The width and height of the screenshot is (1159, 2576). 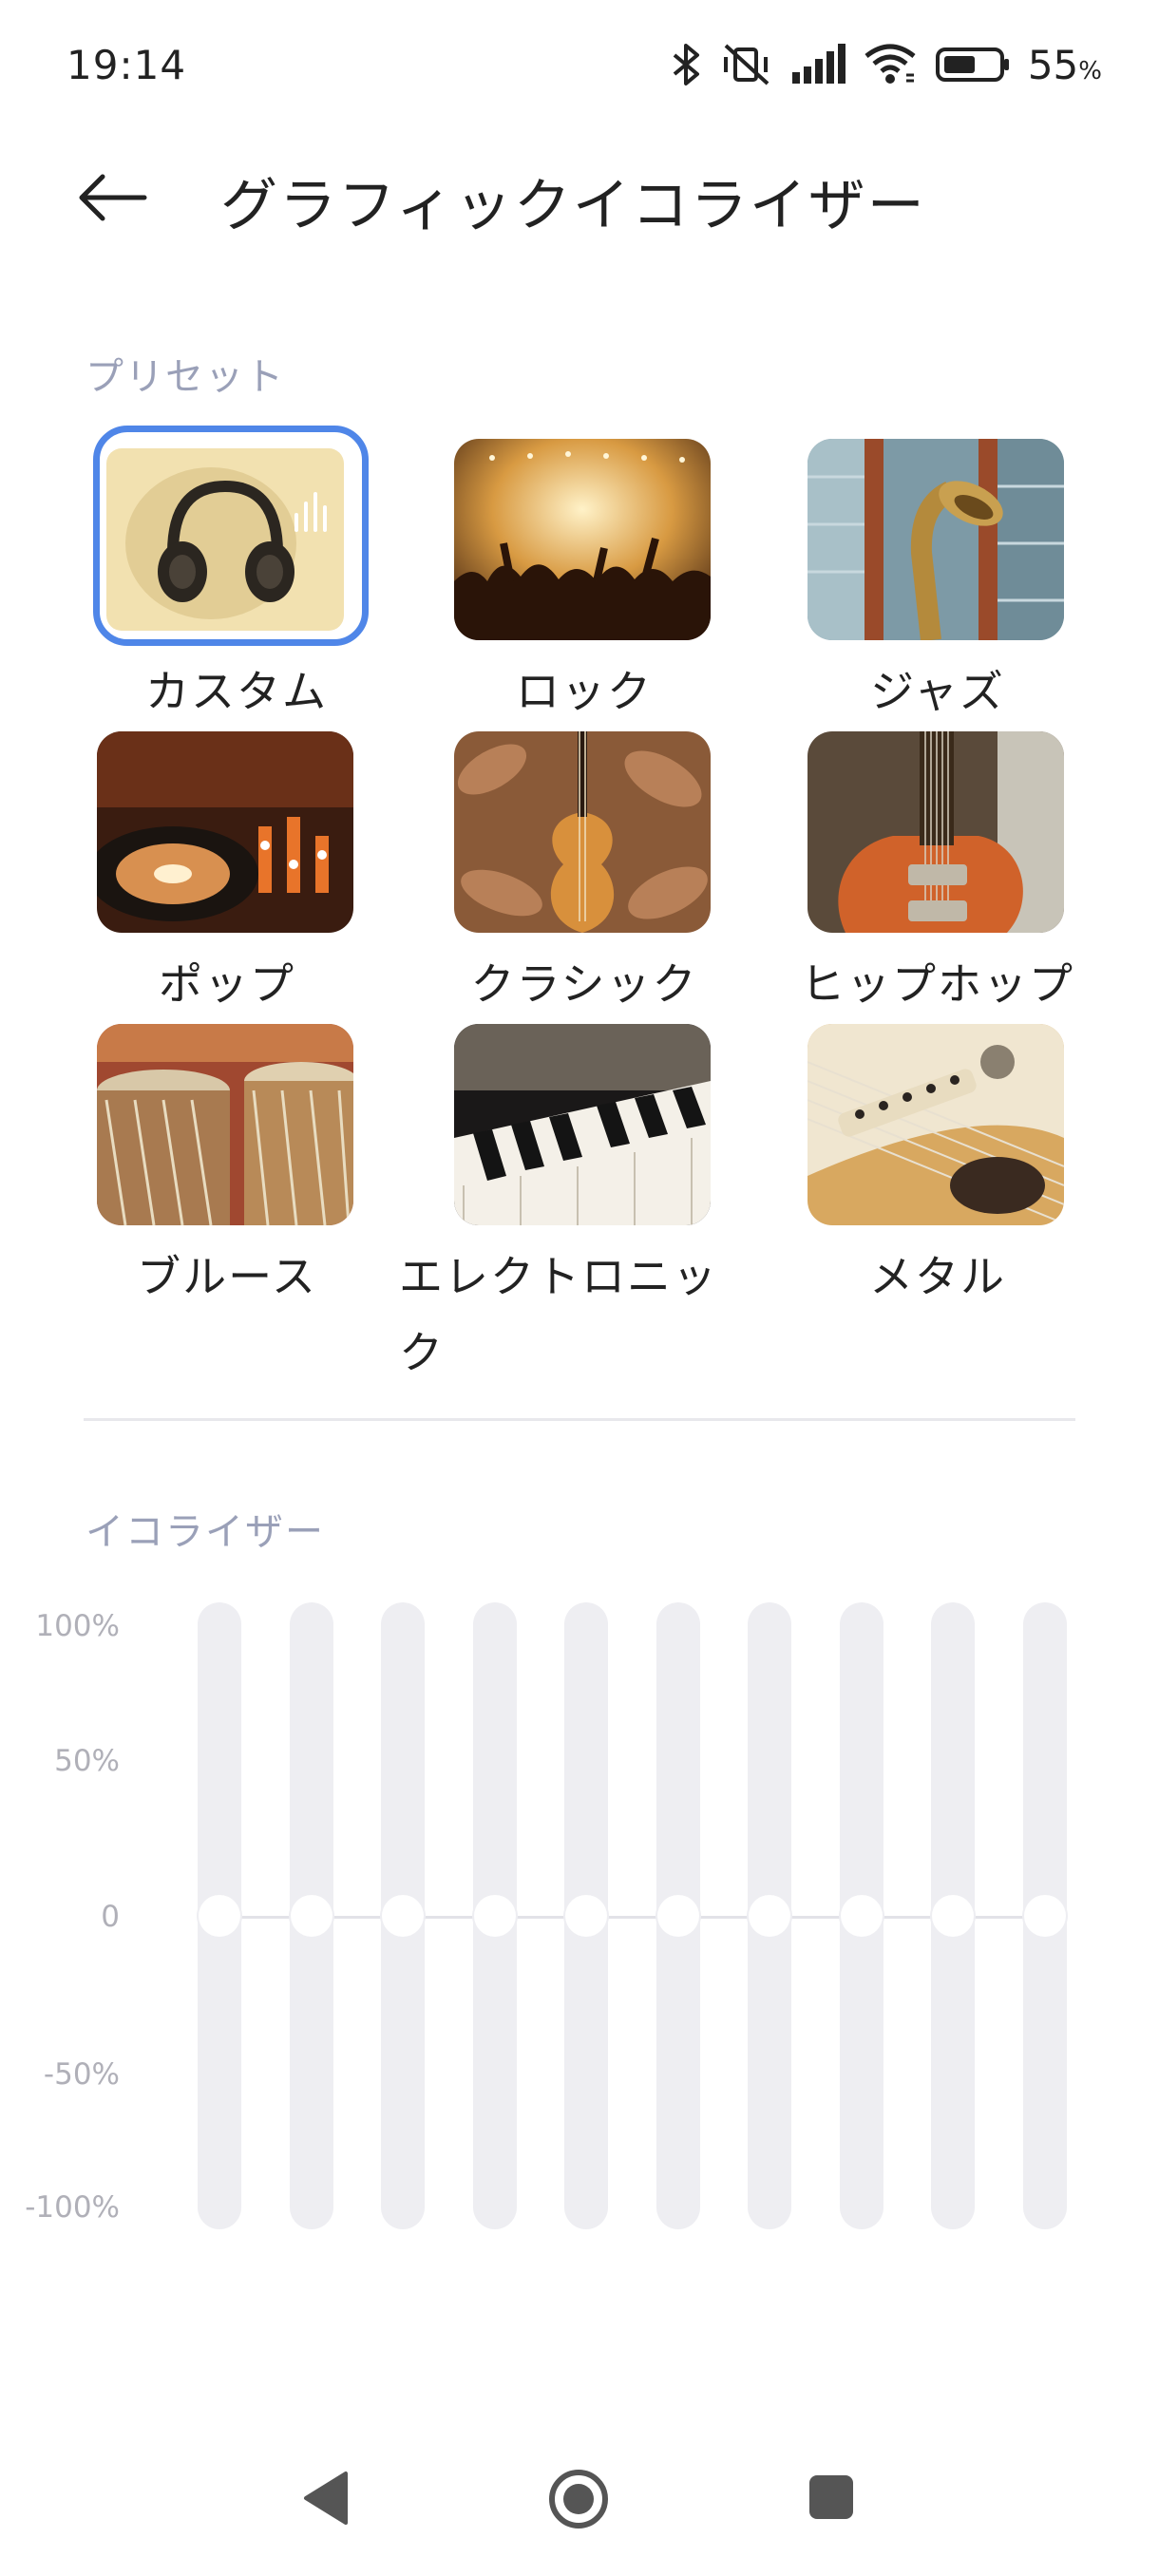 I want to click on bluetooth-icon, so click(x=687, y=64).